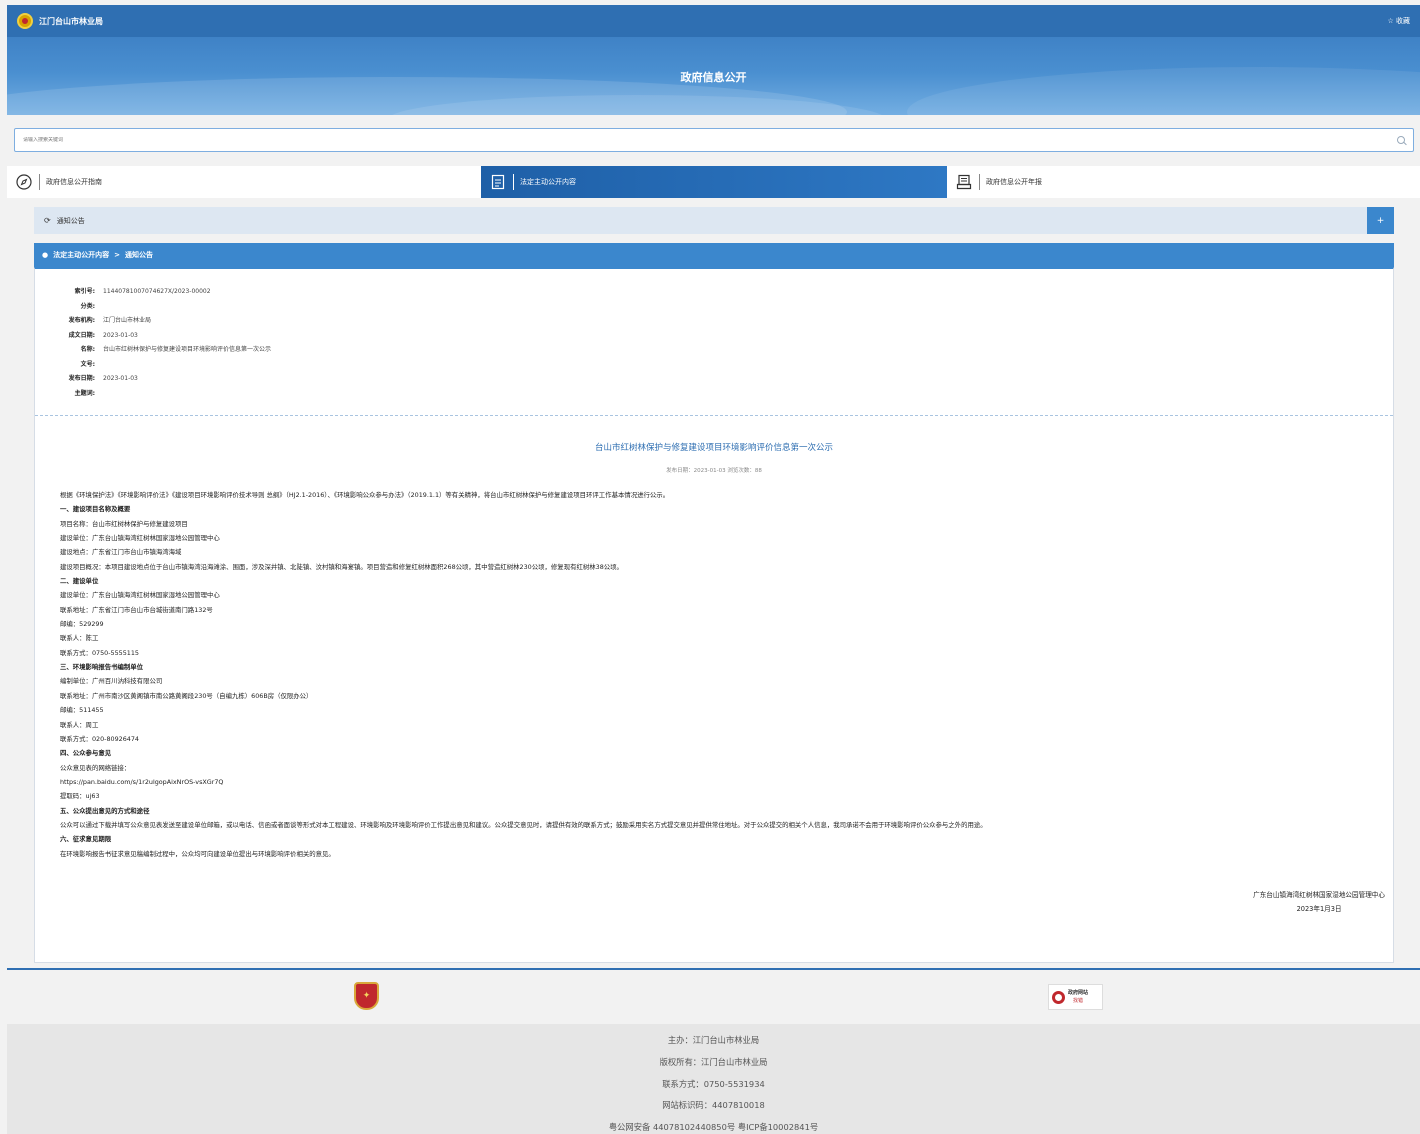 This screenshot has height=1134, width=1420. Describe the element at coordinates (1078, 1001) in the screenshot. I see `error-badge-line2: 找错` at that location.